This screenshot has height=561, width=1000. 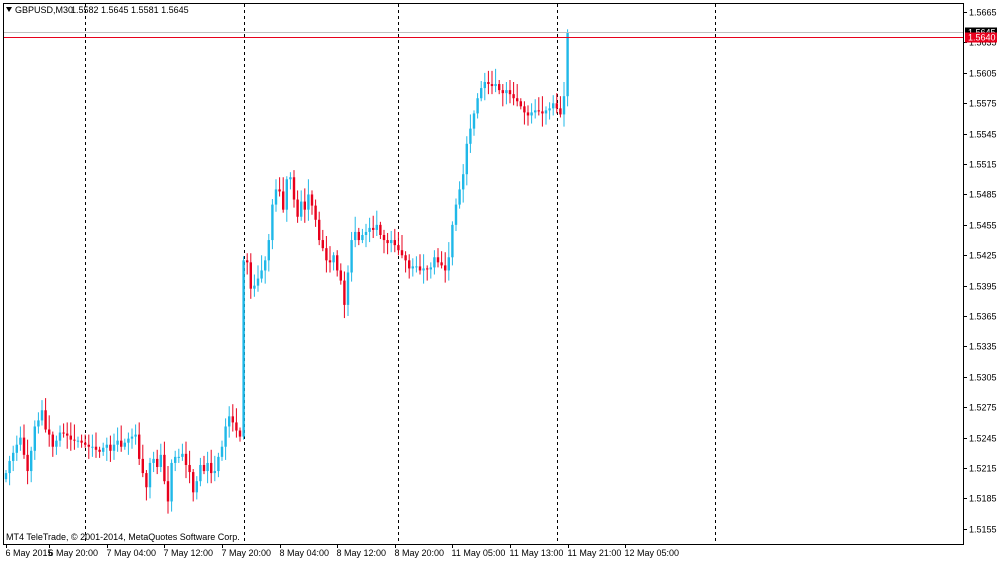 What do you see at coordinates (983, 317) in the screenshot?
I see `price-tick-label: 1.5365` at bounding box center [983, 317].